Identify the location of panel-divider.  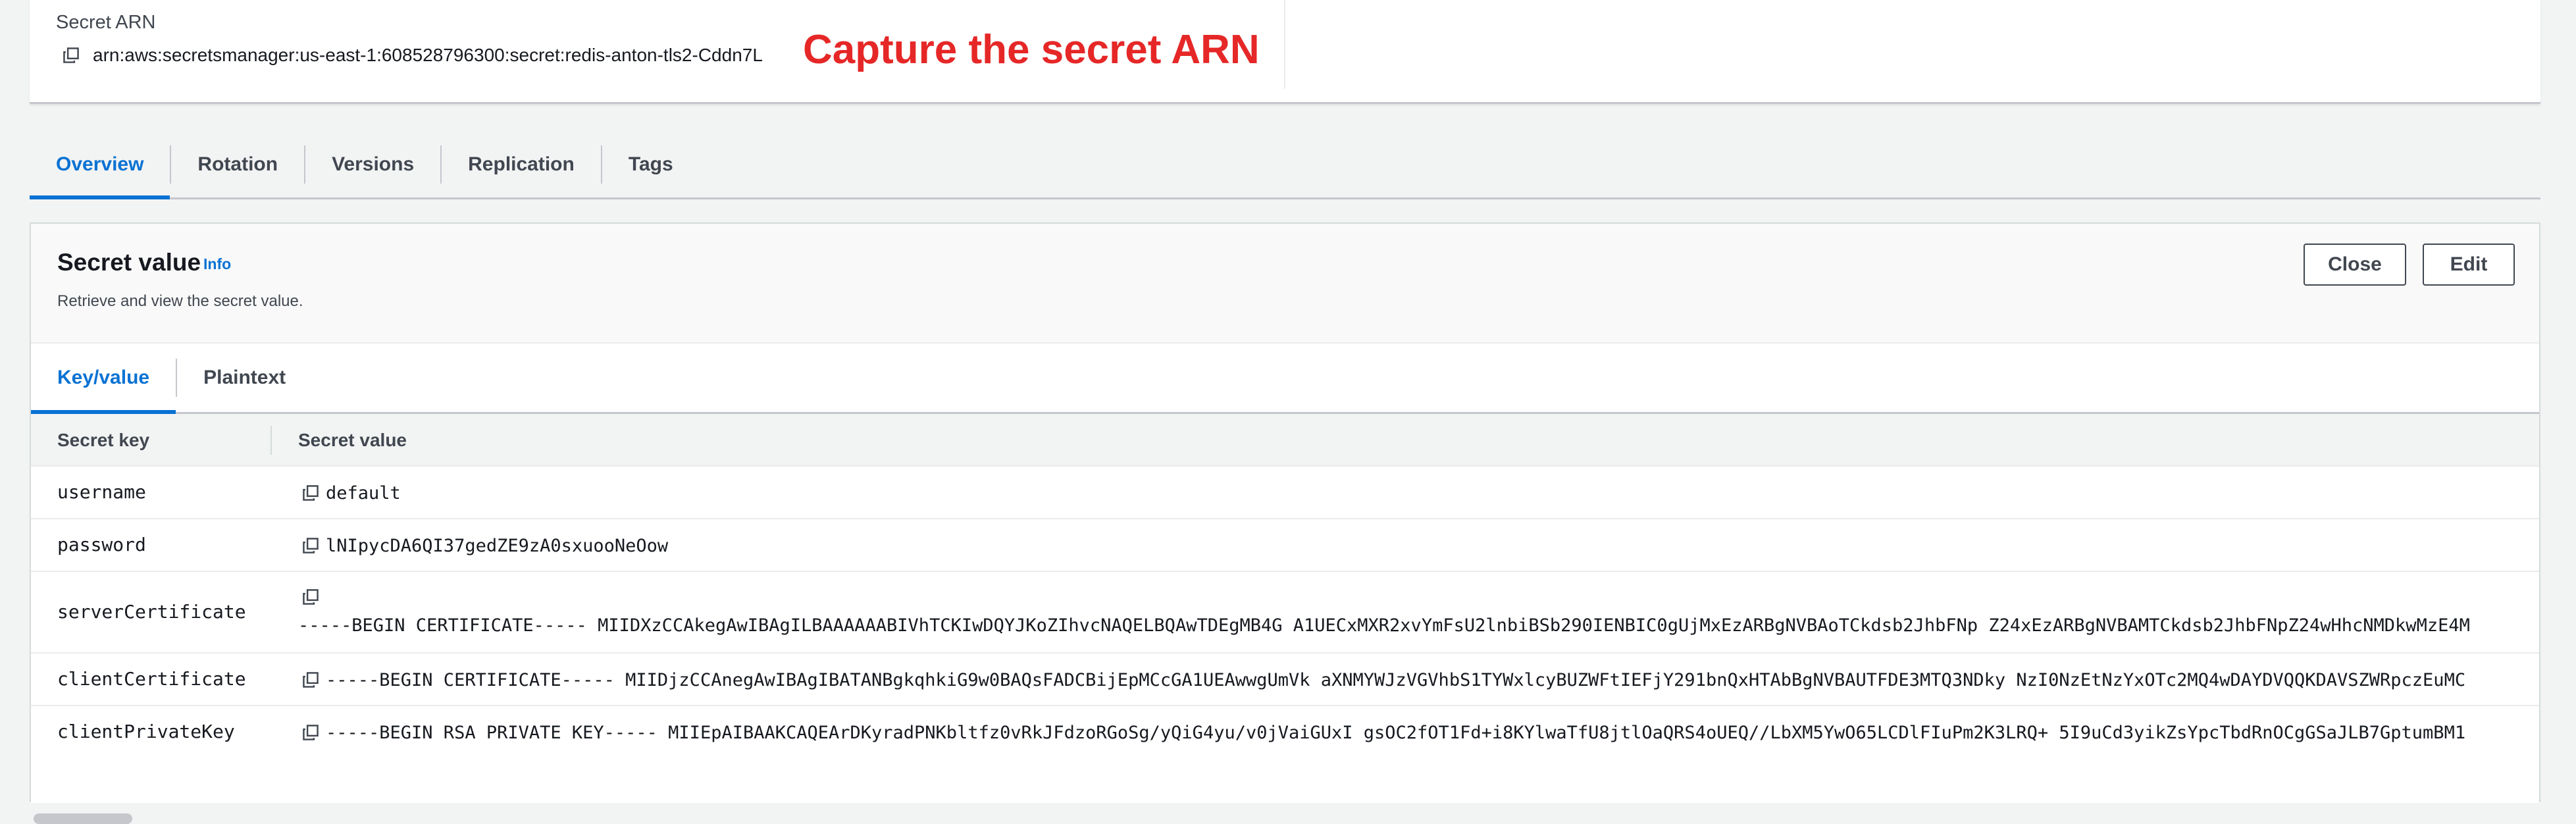
(1284, 44).